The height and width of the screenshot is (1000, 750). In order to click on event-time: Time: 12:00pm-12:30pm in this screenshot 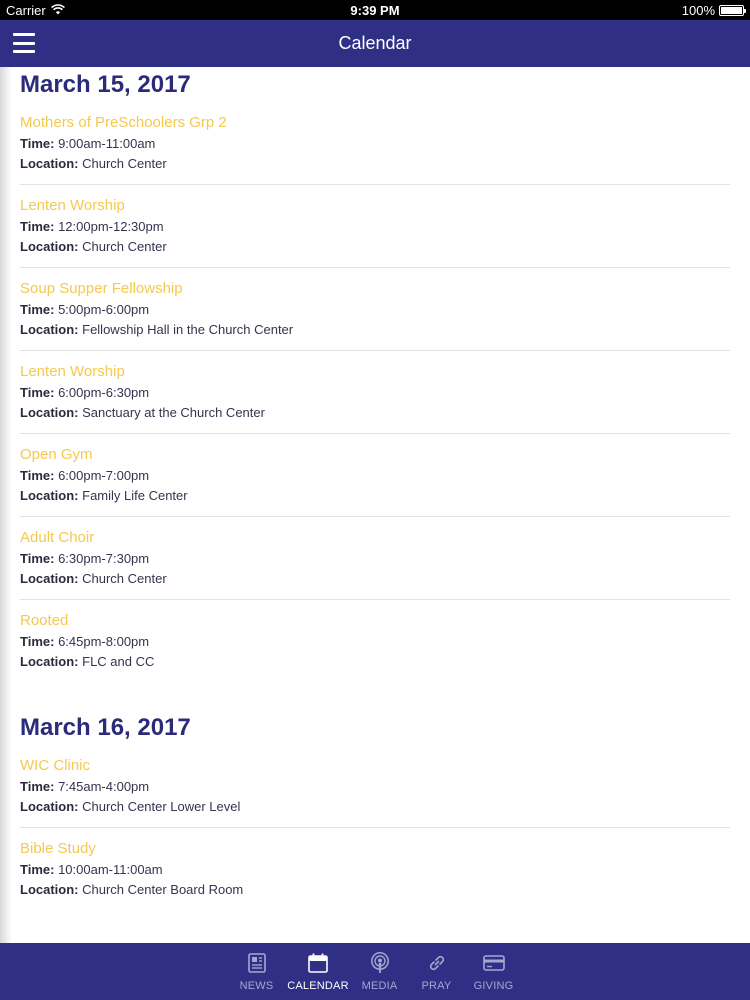, I will do `click(375, 227)`.